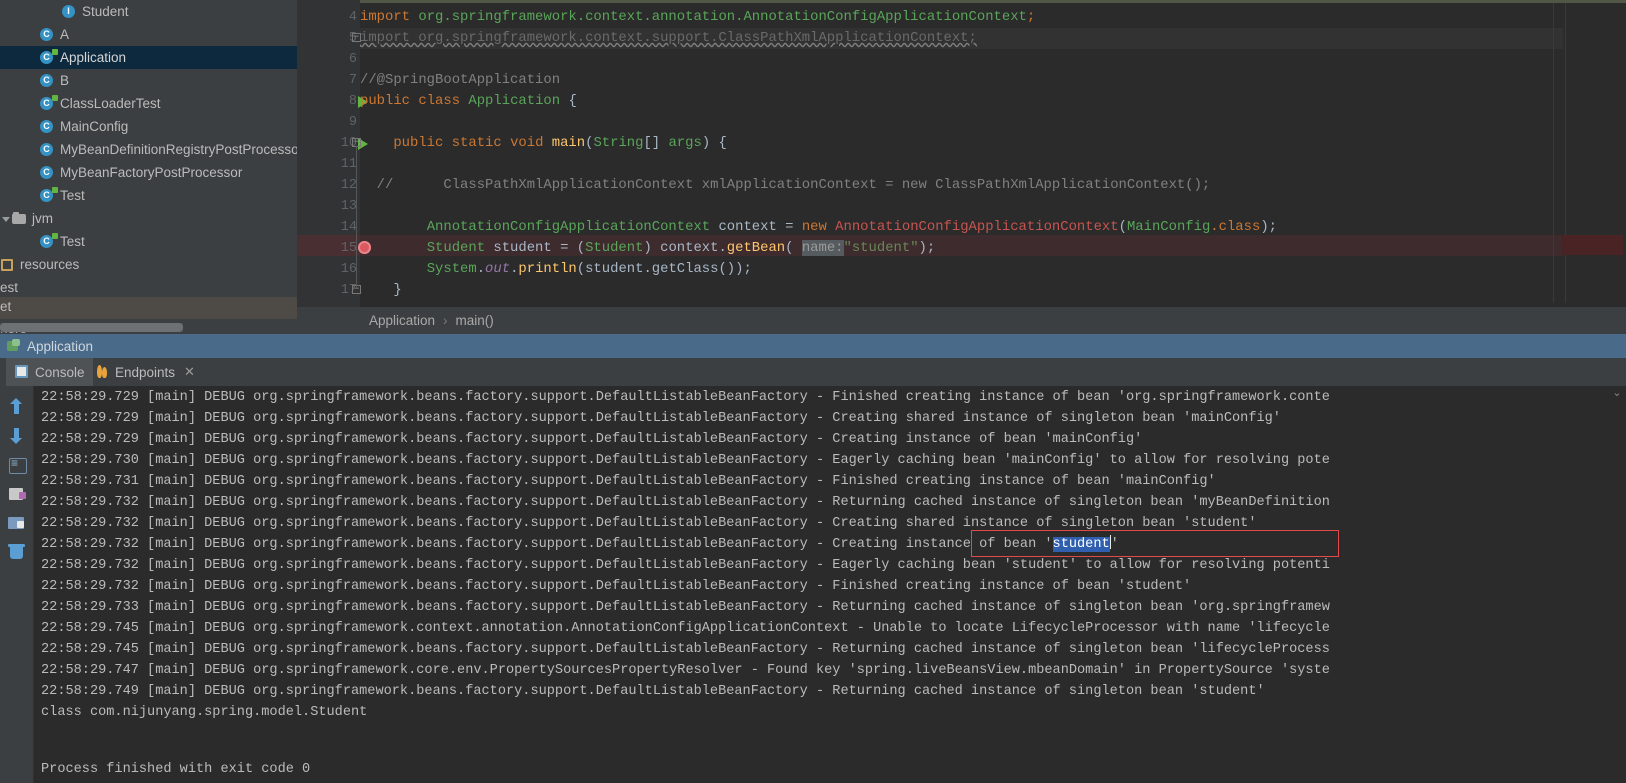 The image size is (1626, 783). Describe the element at coordinates (813, 372) in the screenshot. I see `console-tab-bar: Console Endpoints ✕` at that location.